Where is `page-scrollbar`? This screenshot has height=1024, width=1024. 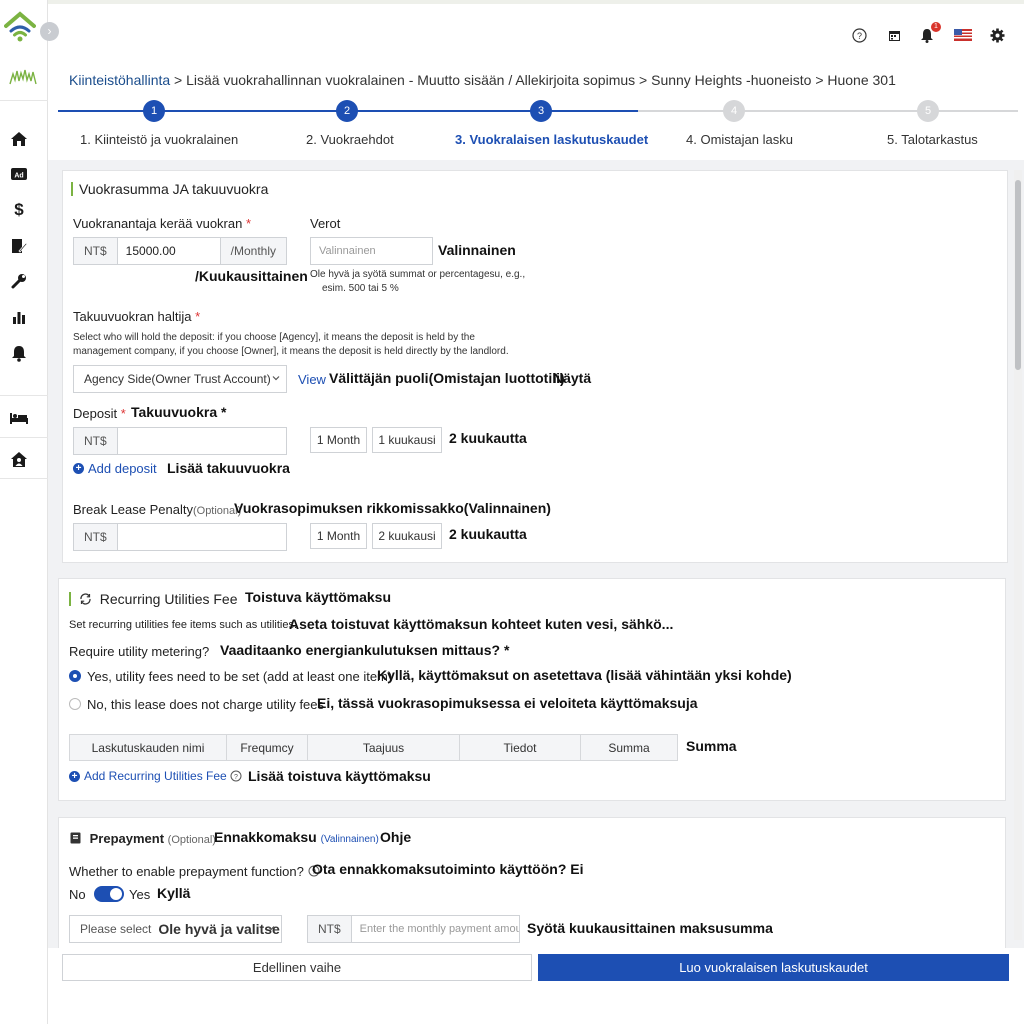
page-scrollbar is located at coordinates (1018, 555).